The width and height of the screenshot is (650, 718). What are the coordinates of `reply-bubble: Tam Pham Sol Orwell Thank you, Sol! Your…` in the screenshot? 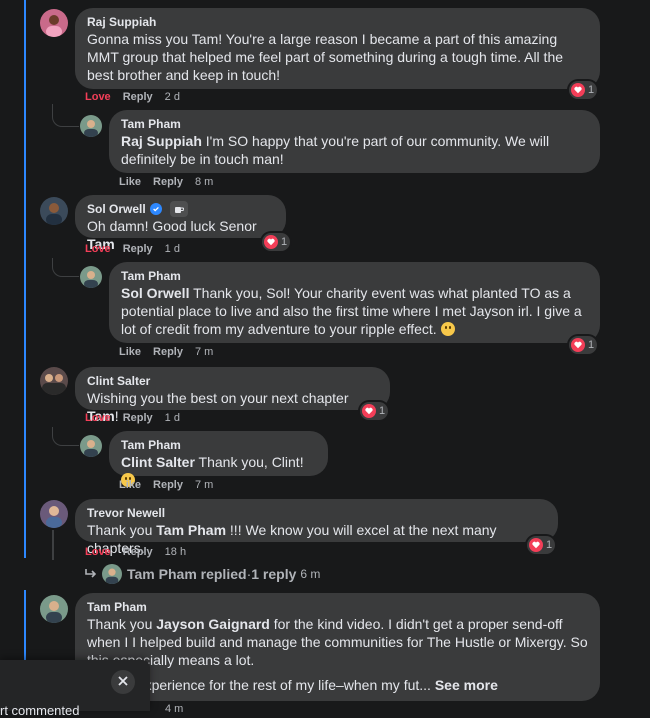 It's located at (354, 302).